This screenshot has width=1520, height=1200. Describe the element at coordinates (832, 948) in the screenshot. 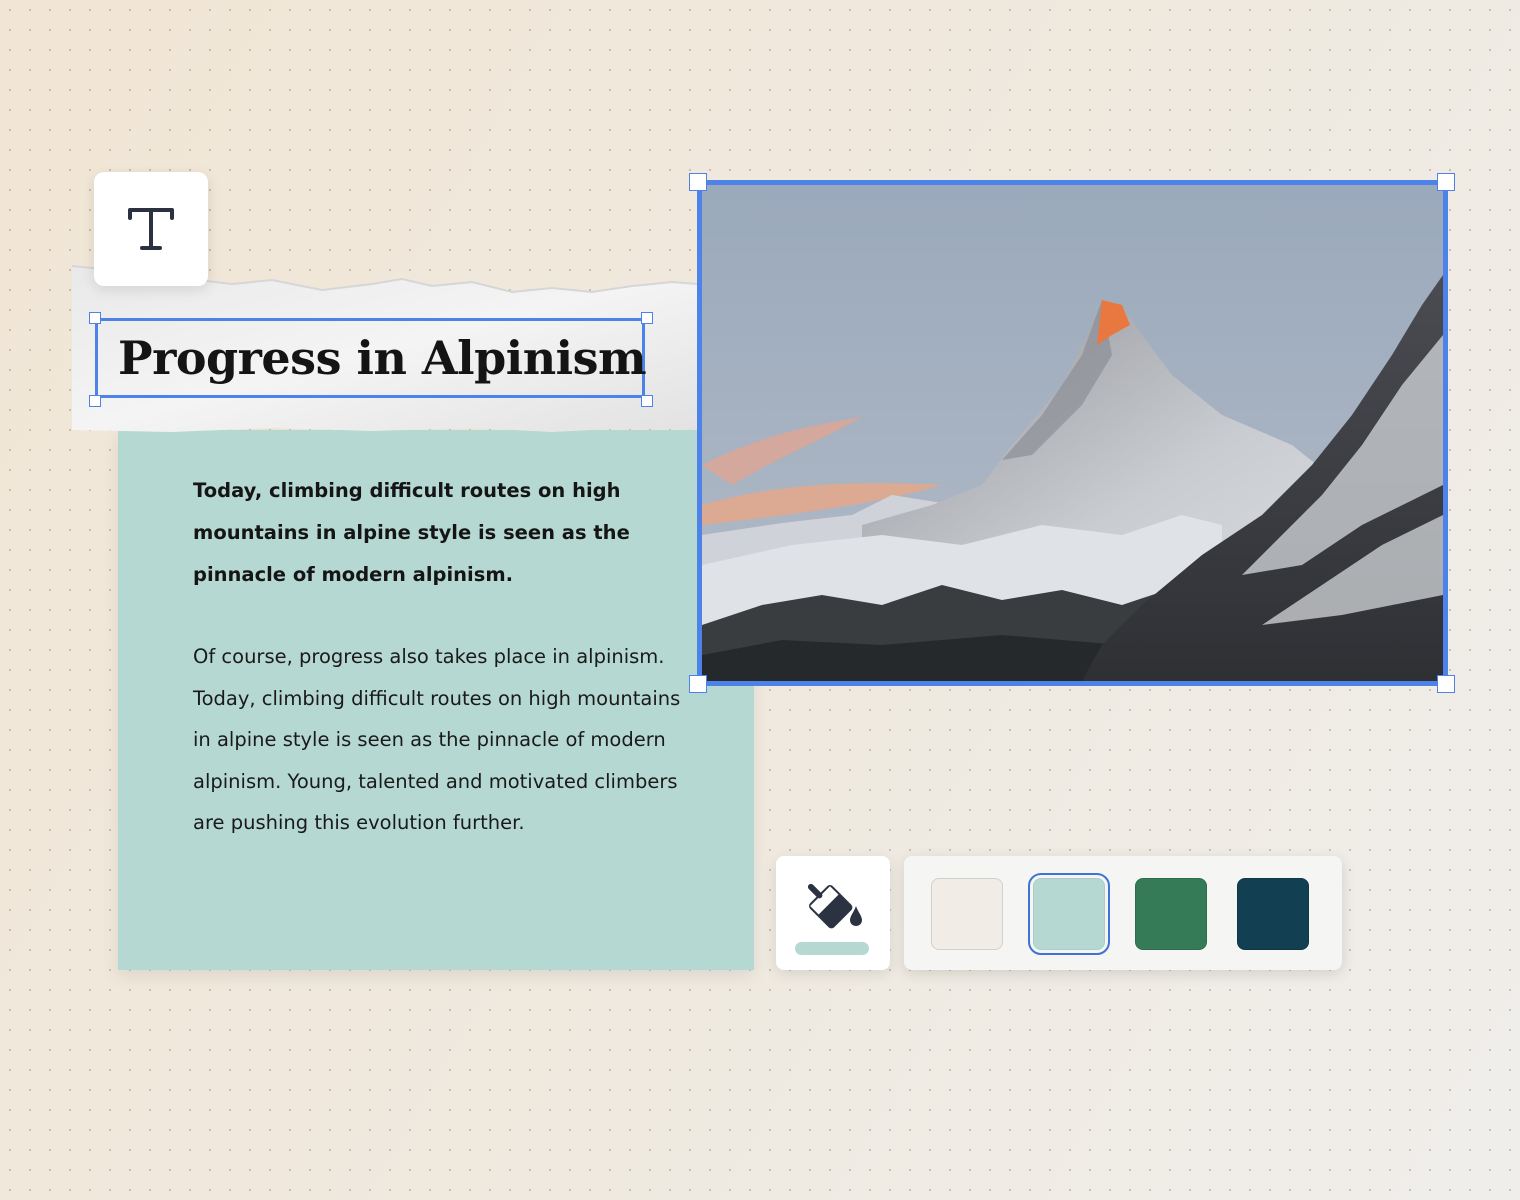

I see `current-fill-color` at that location.